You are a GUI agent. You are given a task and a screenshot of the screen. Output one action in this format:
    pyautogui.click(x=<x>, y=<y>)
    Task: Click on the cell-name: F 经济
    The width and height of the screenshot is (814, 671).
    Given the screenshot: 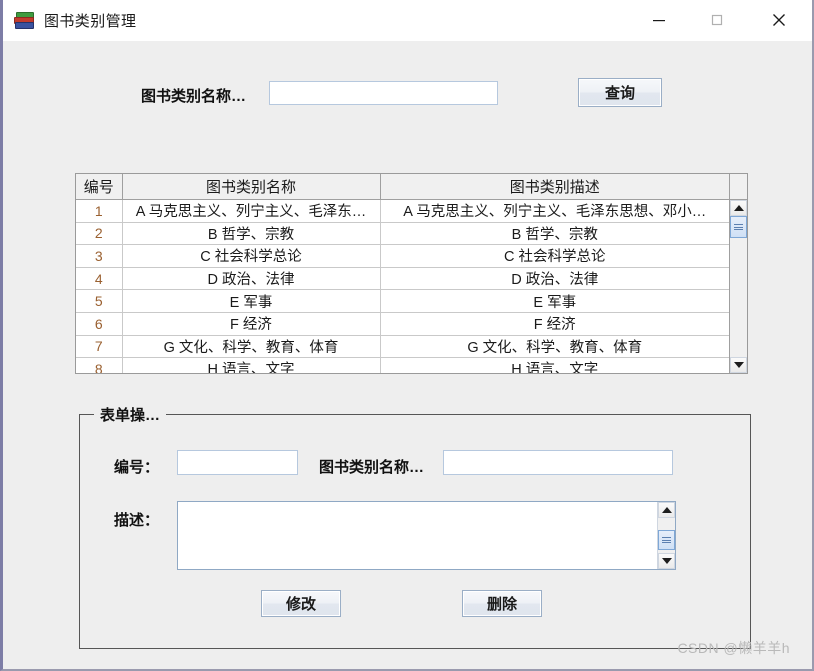 What is the action you would take?
    pyautogui.click(x=251, y=324)
    